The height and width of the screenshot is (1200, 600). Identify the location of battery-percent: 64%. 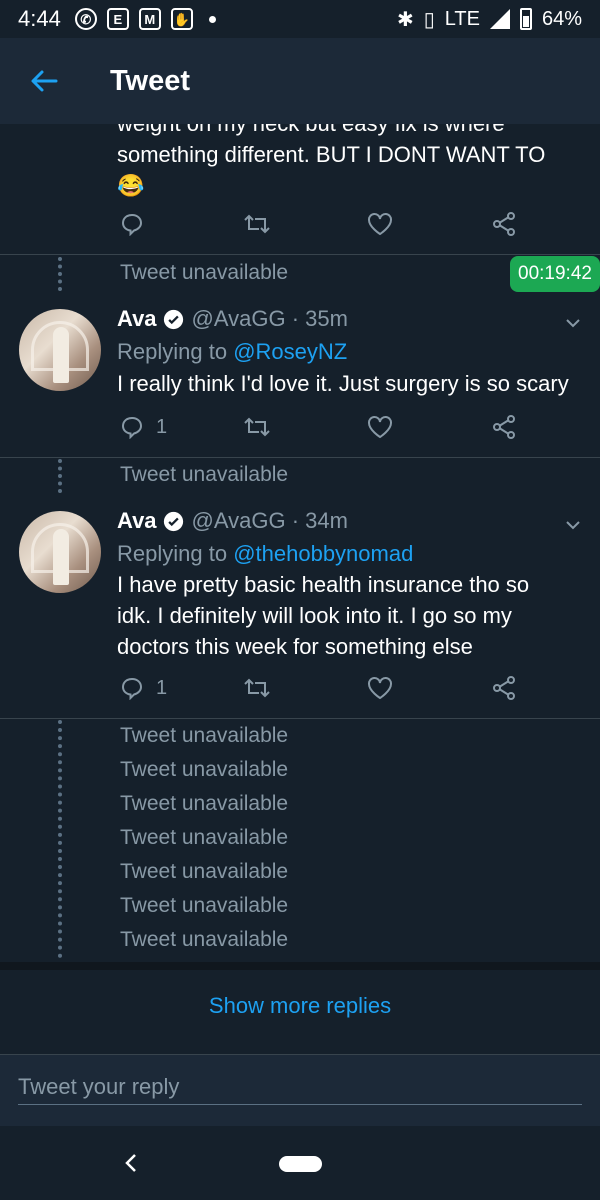
(561, 18).